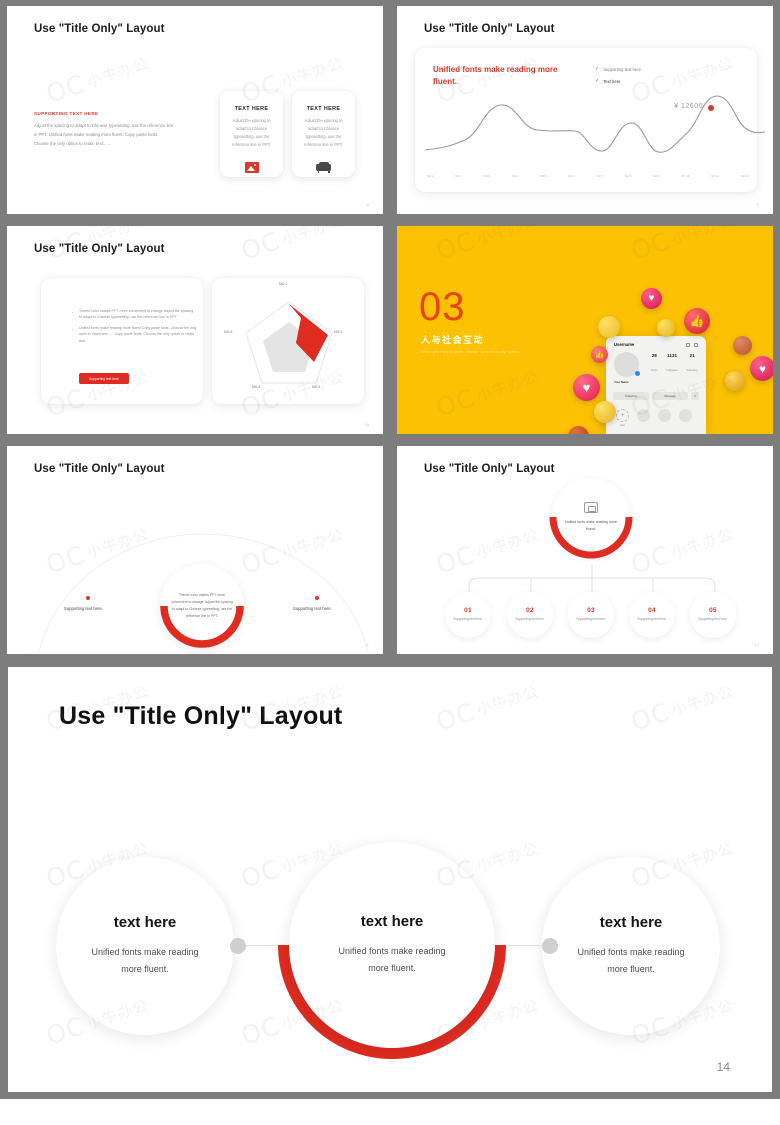  I want to click on check-icon: ✓, so click(597, 81).